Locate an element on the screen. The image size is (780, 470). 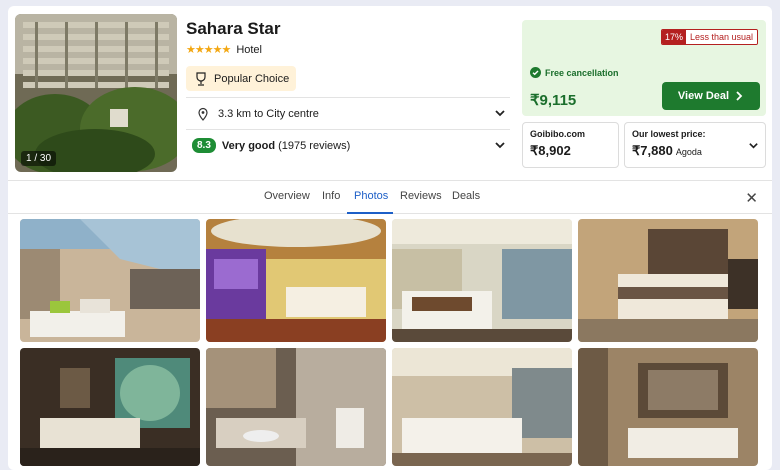
detail-tabs: Overview Info Photos Reviews Deals ✕ is located at coordinates (390, 197).